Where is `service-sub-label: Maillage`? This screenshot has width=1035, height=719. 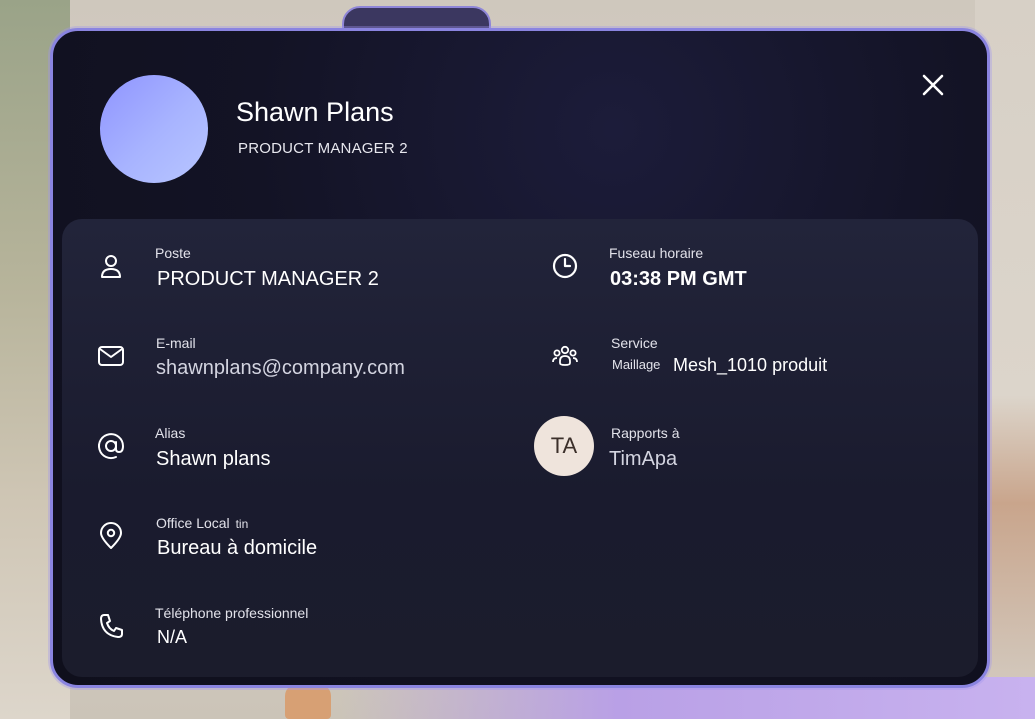 service-sub-label: Maillage is located at coordinates (636, 364).